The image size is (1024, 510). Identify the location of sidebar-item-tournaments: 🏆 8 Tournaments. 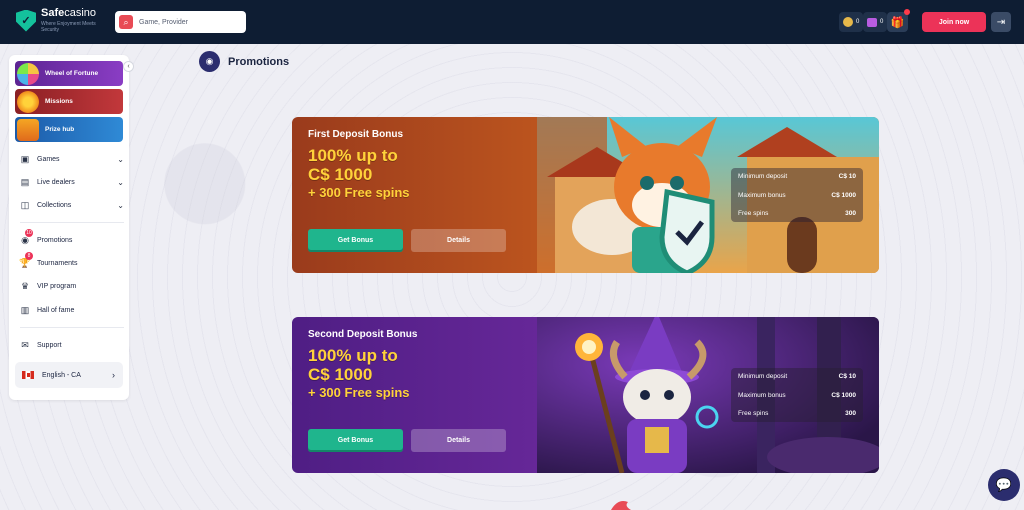
(71, 261).